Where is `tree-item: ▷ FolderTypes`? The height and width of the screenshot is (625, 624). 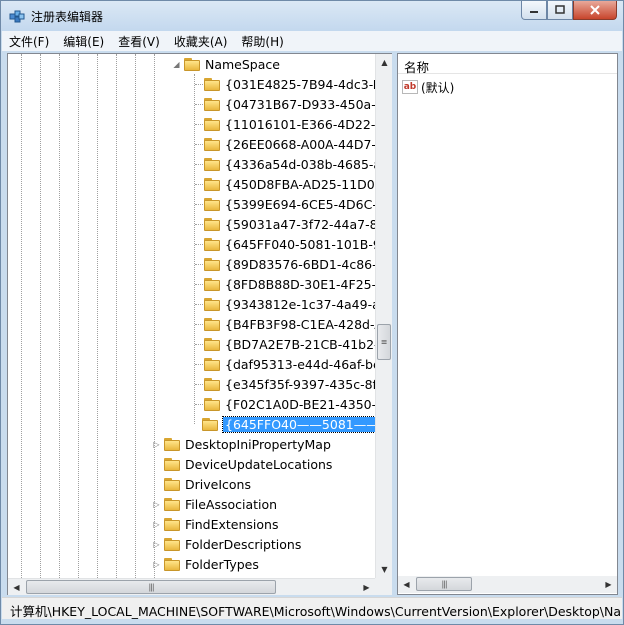 tree-item: ▷ FolderTypes is located at coordinates (205, 564).